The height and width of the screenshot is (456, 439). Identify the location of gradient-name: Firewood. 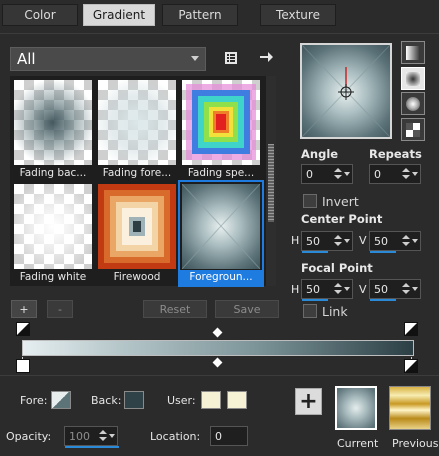
(137, 277).